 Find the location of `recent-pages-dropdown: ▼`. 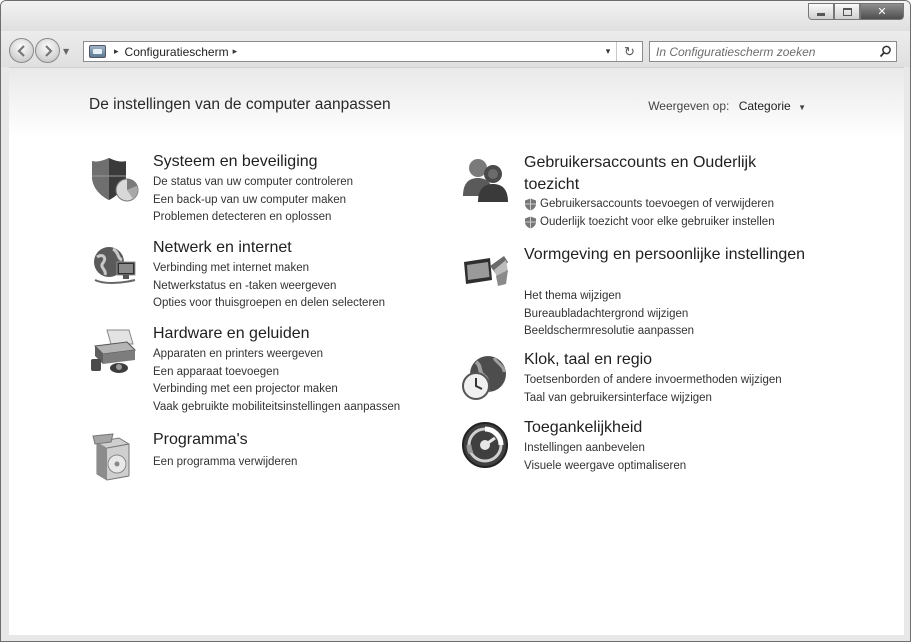

recent-pages-dropdown: ▼ is located at coordinates (66, 51).